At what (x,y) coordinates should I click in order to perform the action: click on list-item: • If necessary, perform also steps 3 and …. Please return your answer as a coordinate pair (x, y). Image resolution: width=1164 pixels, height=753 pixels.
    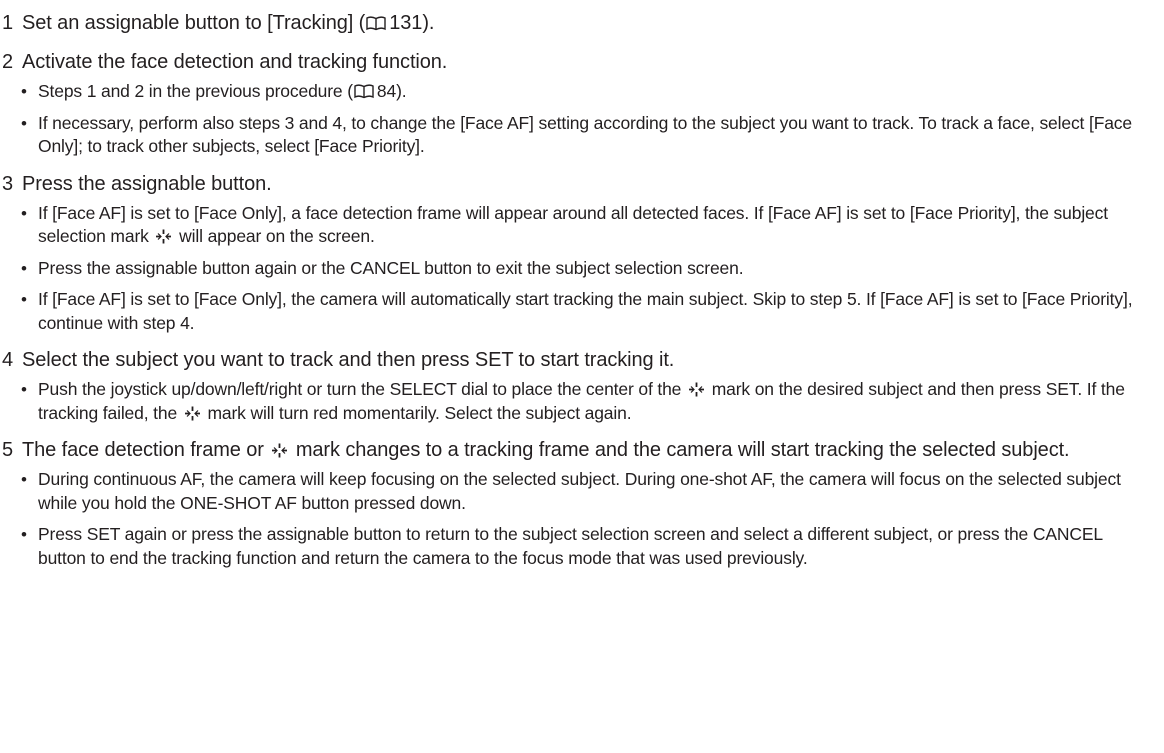
    Looking at the image, I should click on (576, 134).